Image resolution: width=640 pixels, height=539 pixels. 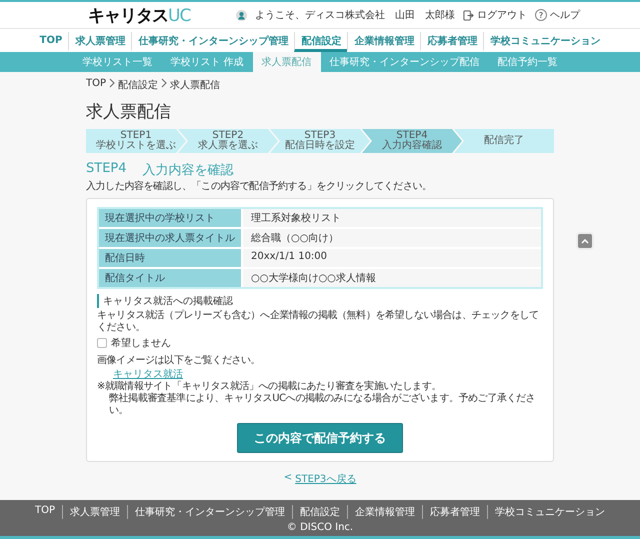 What do you see at coordinates (228, 141) in the screenshot?
I see `step-indicator: STEP2 求人票を選ぶ` at bounding box center [228, 141].